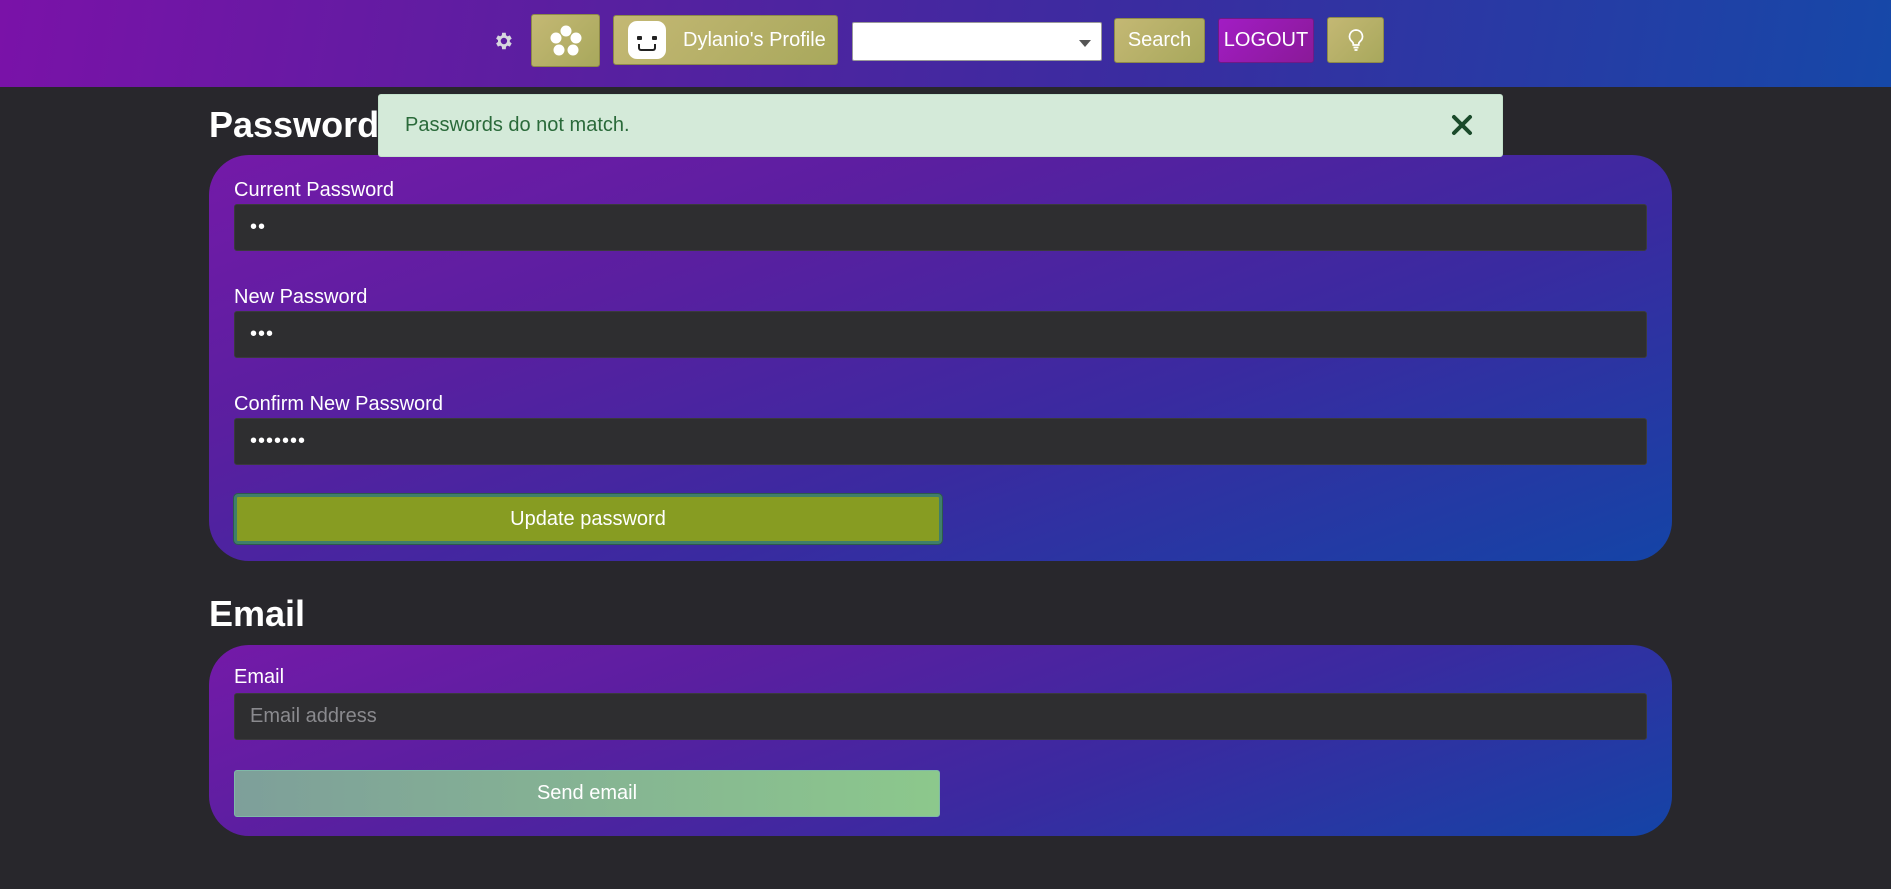 This screenshot has width=1891, height=889. I want to click on send-email-button: Send email, so click(587, 793).